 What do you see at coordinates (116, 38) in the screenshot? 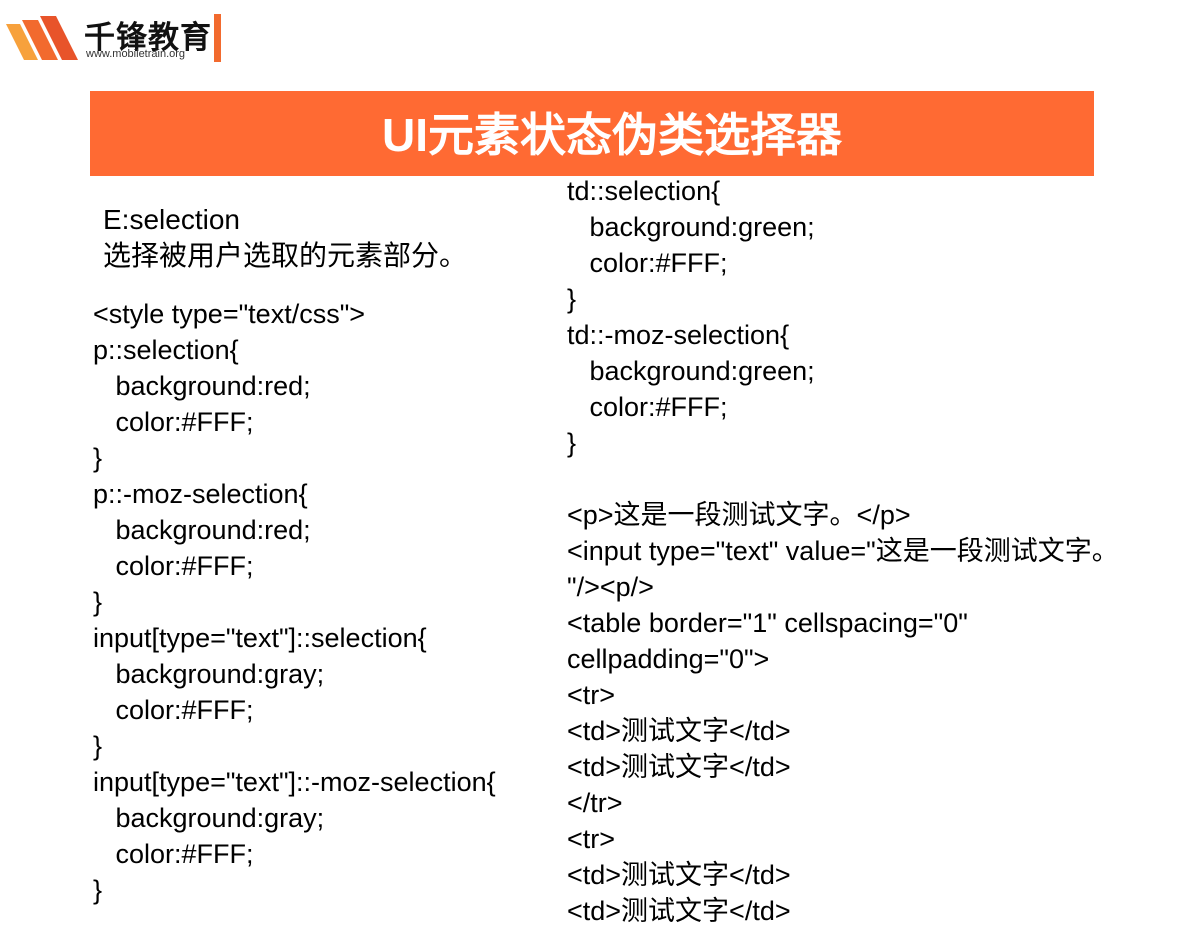
I see `brand-logo: 千锋教育 www.mobiletrain.org` at bounding box center [116, 38].